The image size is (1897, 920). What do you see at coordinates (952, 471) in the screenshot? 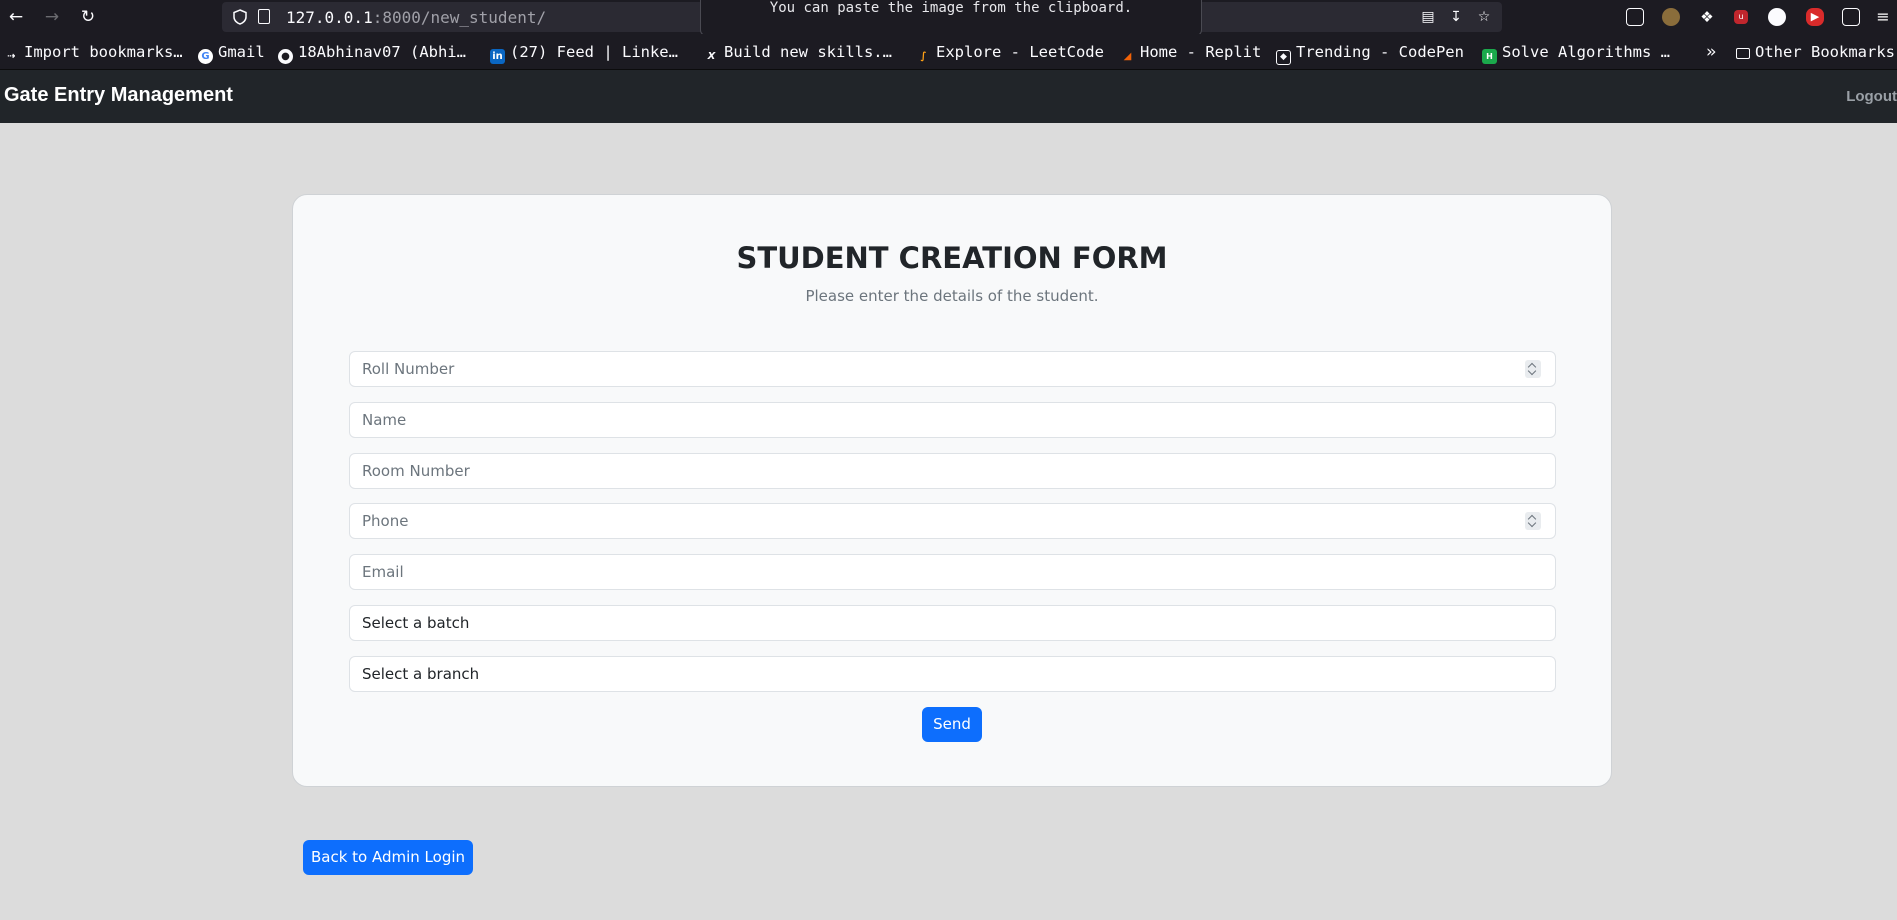
I see `room-number-input` at bounding box center [952, 471].